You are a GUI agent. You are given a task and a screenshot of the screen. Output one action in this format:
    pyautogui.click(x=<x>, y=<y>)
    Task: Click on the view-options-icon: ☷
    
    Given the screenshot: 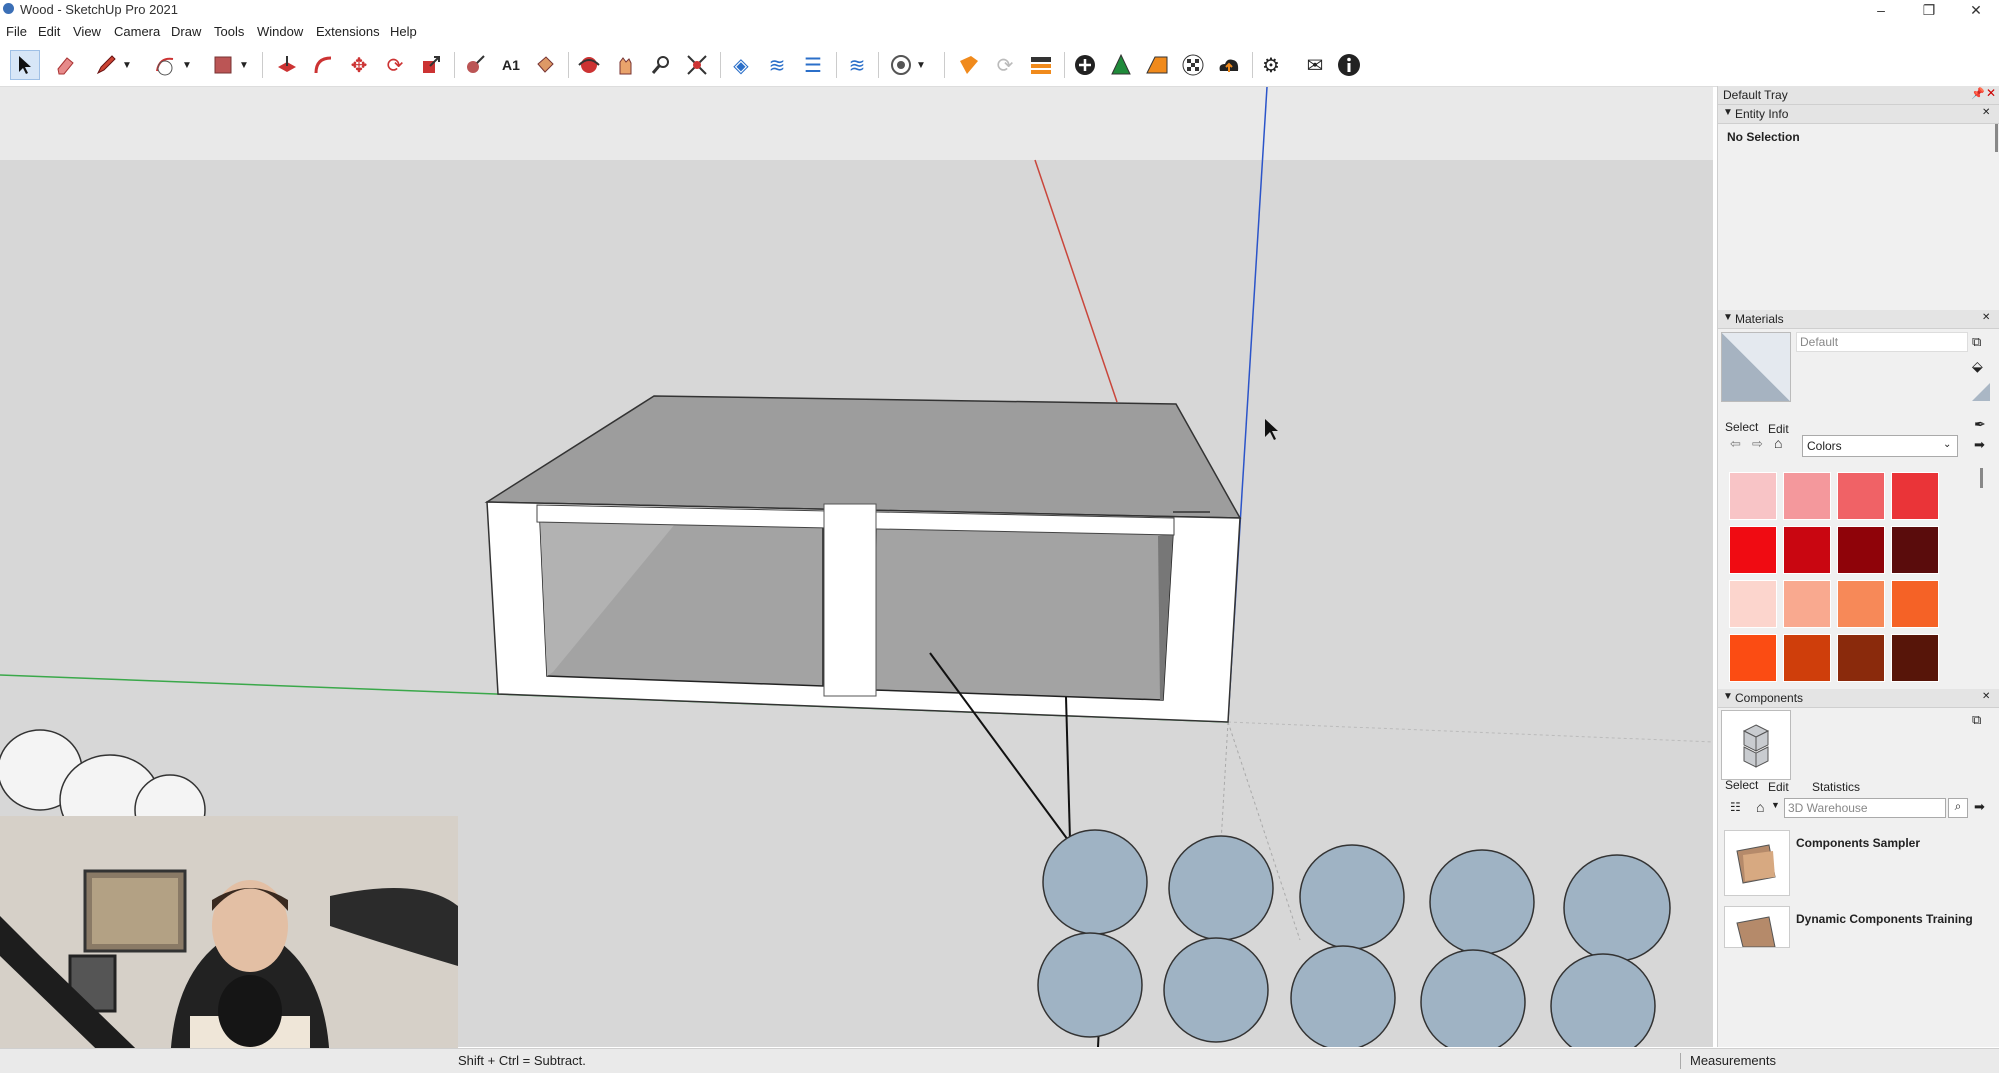 What is the action you would take?
    pyautogui.click(x=1735, y=807)
    